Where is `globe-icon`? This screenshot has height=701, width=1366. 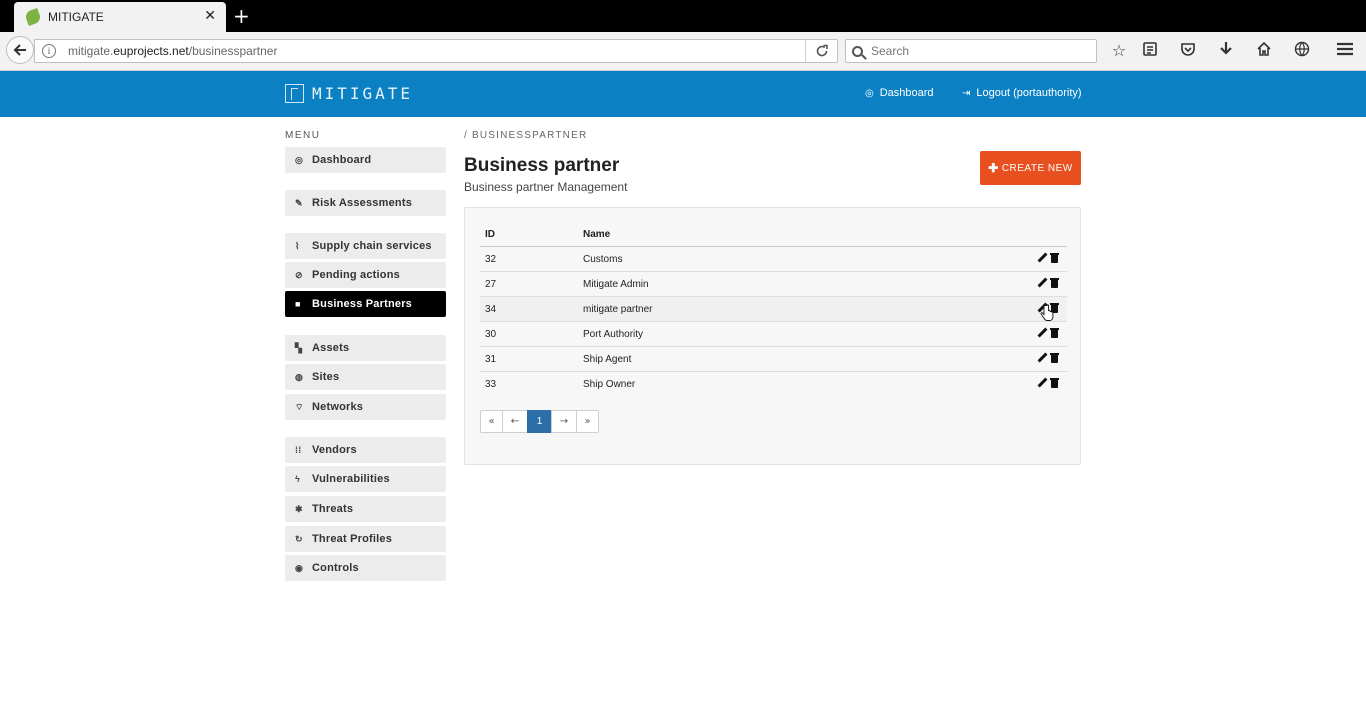 globe-icon is located at coordinates (1302, 51).